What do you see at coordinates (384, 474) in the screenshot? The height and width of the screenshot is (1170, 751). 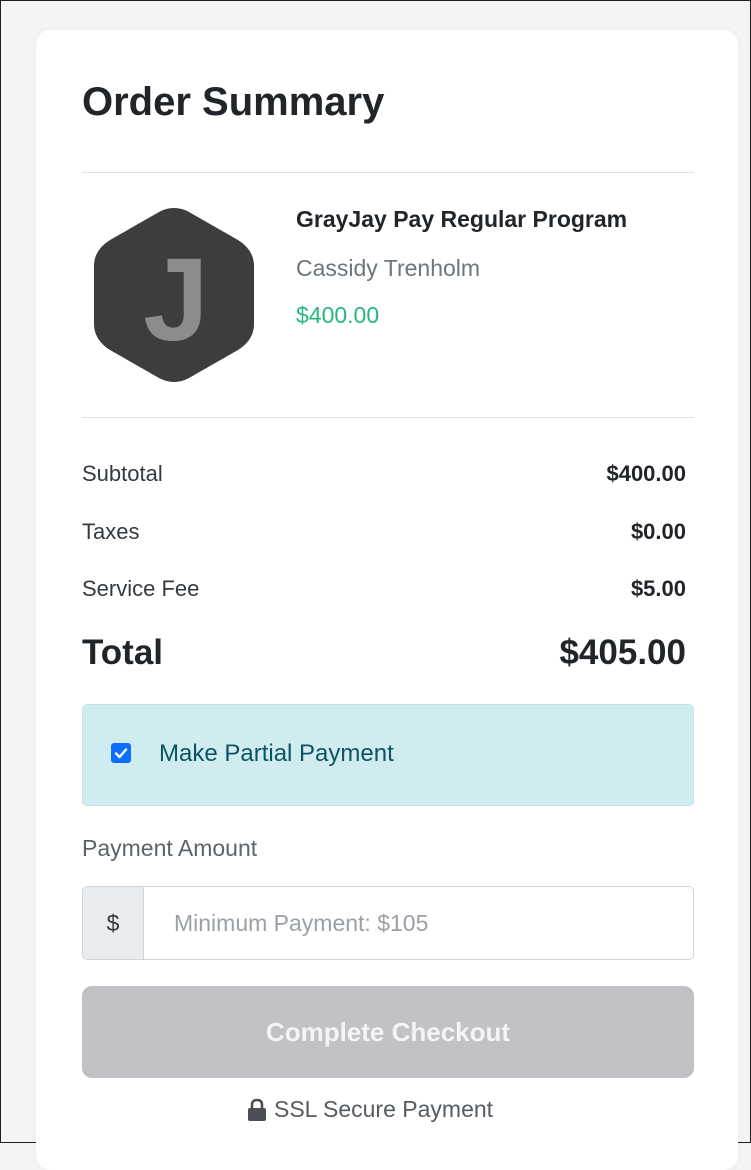 I see `subtotal-row: Subtotal $400.00` at bounding box center [384, 474].